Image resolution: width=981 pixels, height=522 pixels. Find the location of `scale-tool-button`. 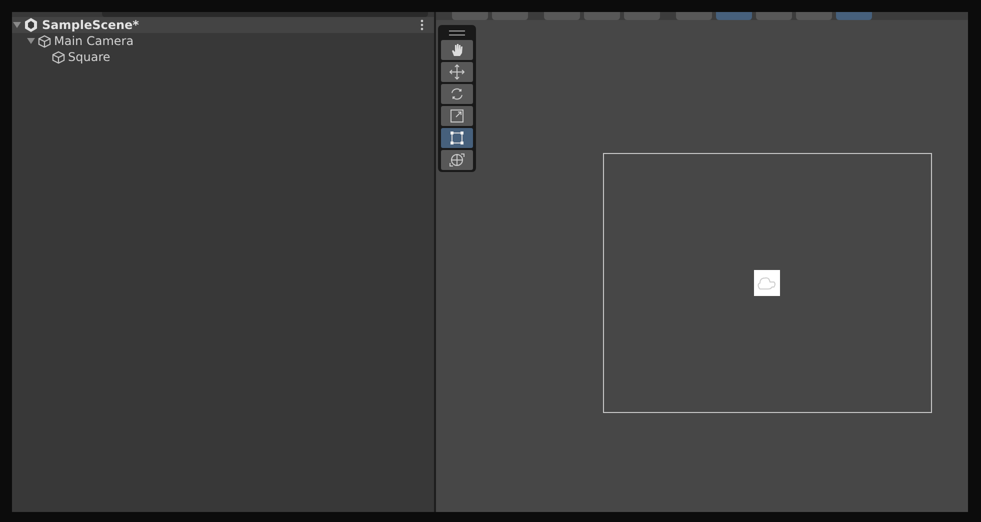

scale-tool-button is located at coordinates (457, 116).